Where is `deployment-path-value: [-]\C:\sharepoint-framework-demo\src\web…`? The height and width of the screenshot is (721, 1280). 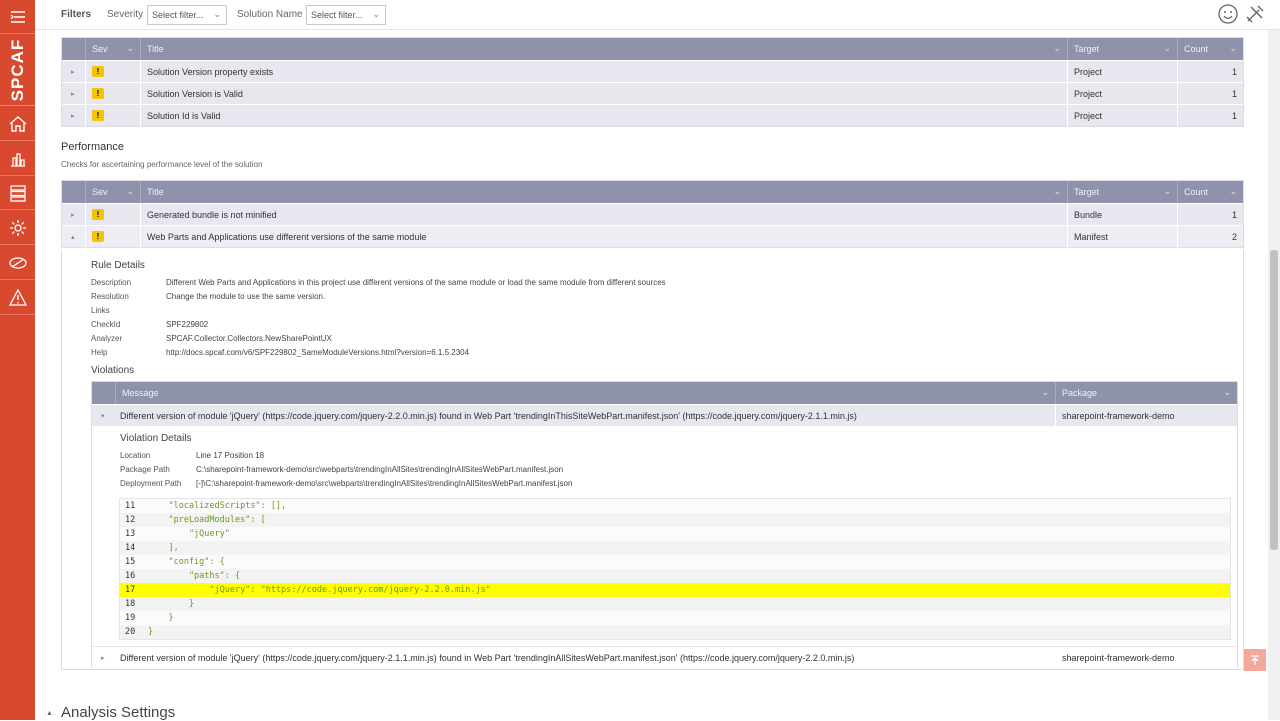
deployment-path-value: [-]\C:\sharepoint-framework-demo\src\web… is located at coordinates (384, 483).